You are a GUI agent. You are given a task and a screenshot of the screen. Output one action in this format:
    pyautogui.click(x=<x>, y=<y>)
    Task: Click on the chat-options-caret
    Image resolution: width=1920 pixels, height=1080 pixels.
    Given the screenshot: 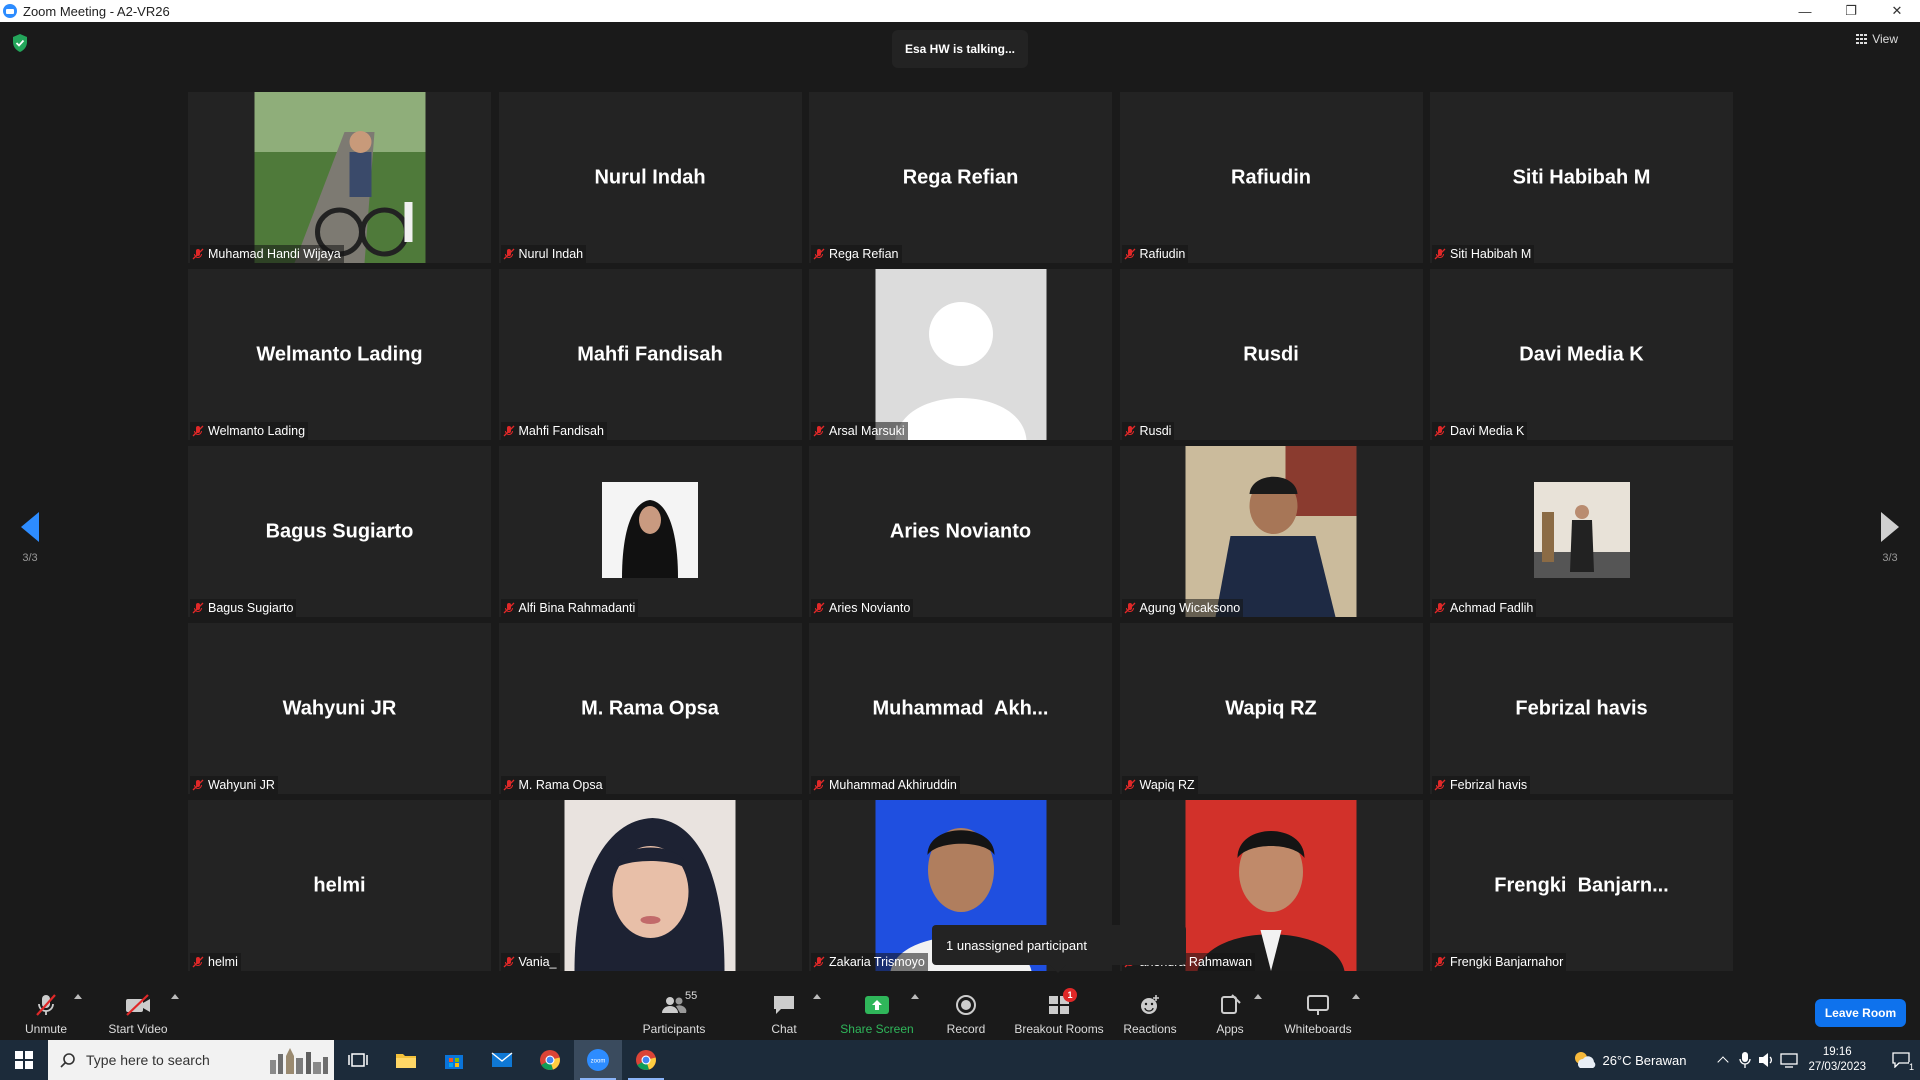 What is the action you would take?
    pyautogui.click(x=817, y=996)
    